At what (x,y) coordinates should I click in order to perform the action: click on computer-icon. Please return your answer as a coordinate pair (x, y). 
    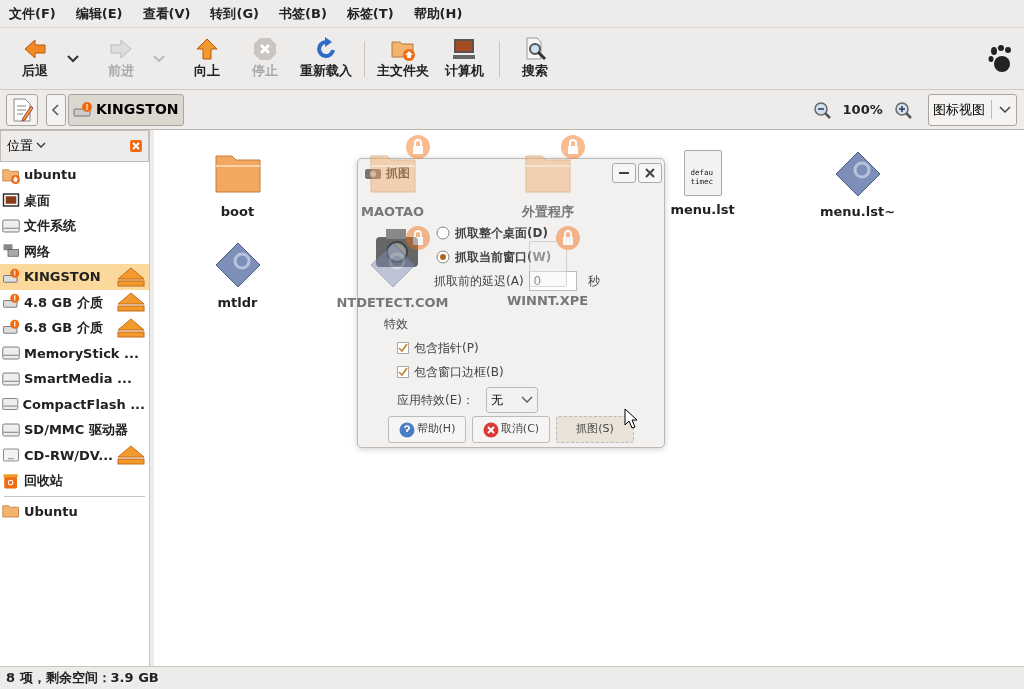
    Looking at the image, I should click on (464, 48).